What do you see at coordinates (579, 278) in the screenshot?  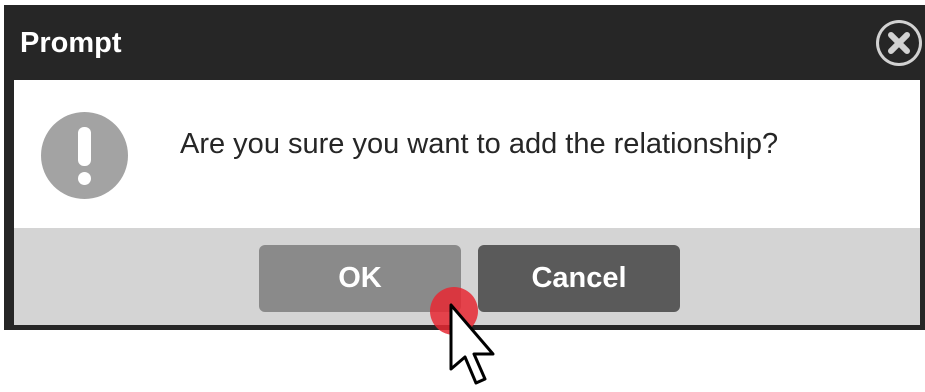 I see `cancel-button: Cancel` at bounding box center [579, 278].